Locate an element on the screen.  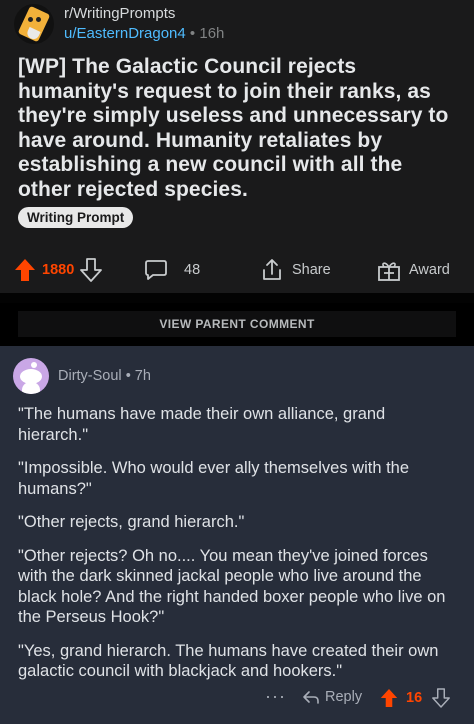
award-label: Award is located at coordinates (429, 270).